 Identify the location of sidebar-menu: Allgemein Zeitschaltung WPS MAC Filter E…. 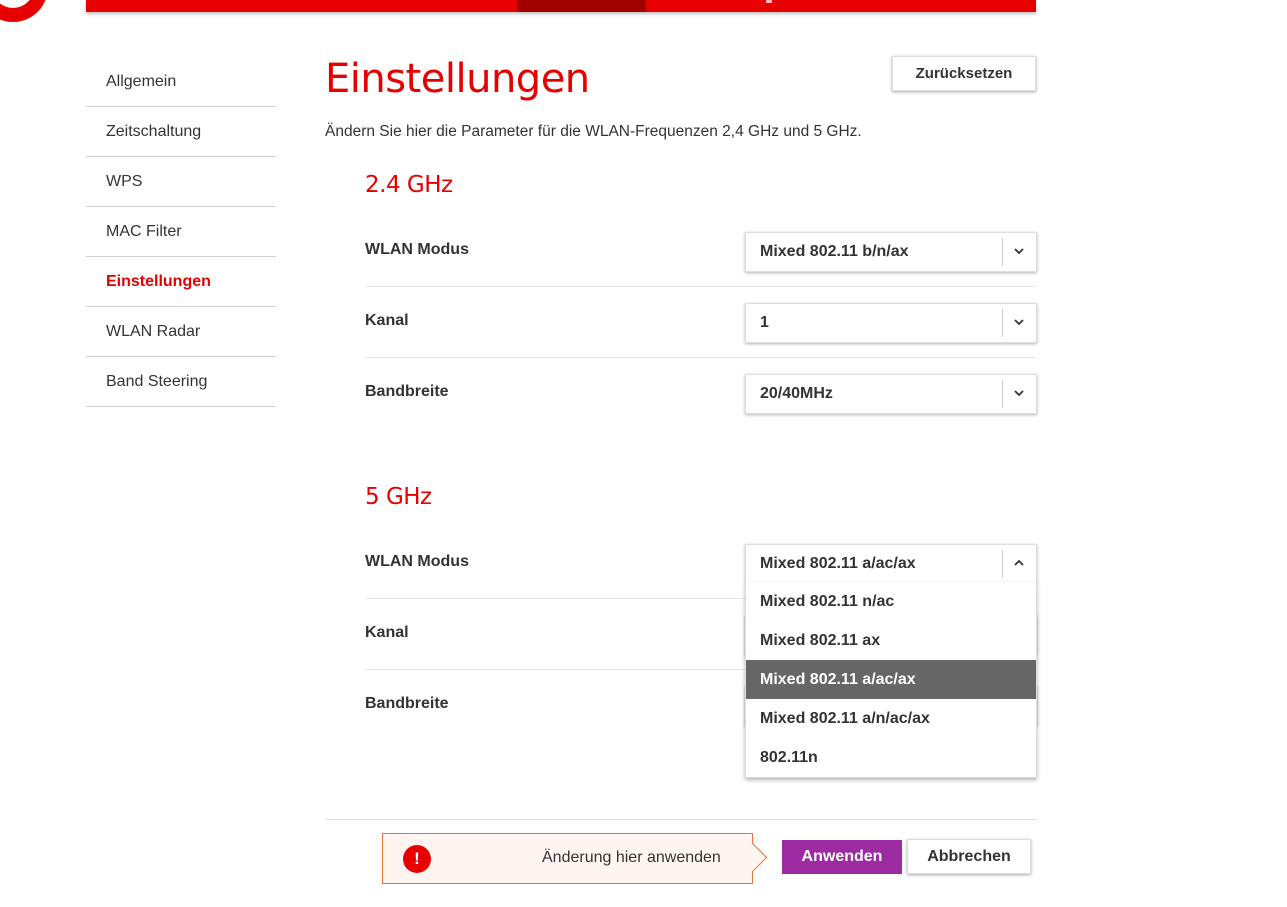
(181, 232).